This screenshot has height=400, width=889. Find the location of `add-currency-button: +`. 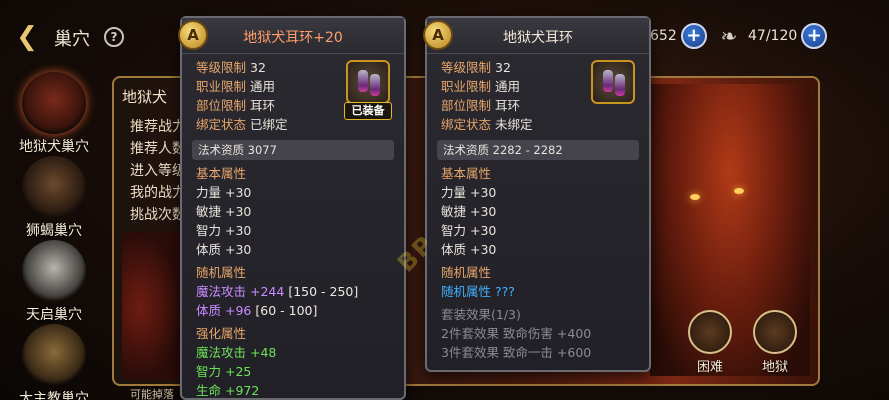

add-currency-button: + is located at coordinates (693, 36).